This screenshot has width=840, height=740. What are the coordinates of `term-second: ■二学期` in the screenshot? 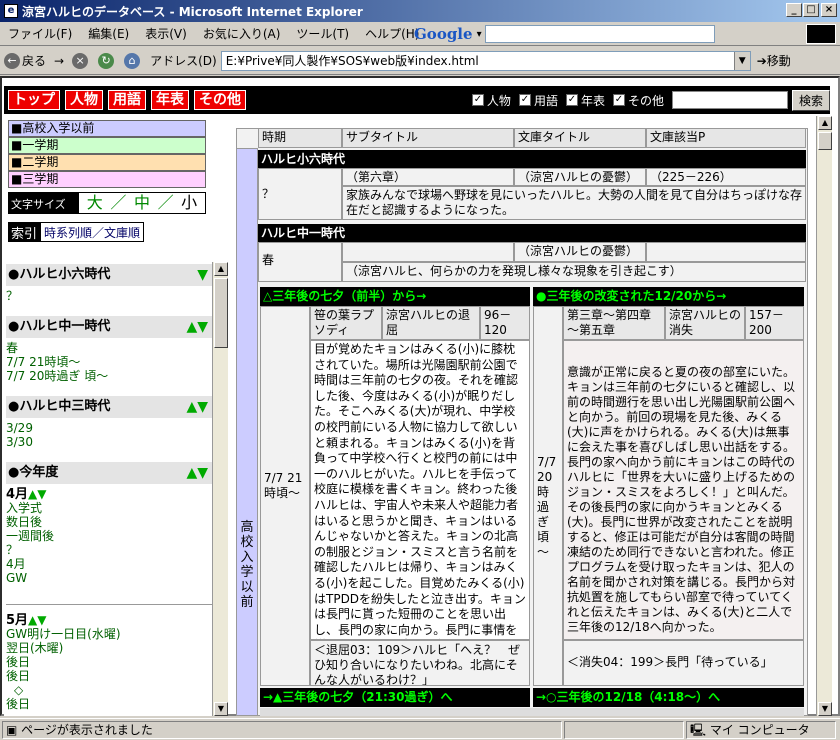 It's located at (107, 162).